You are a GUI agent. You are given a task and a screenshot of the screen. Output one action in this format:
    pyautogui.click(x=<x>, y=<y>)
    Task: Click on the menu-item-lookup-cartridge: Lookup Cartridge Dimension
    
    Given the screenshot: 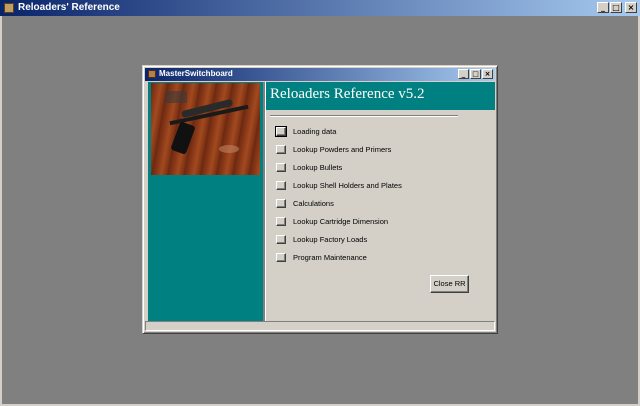 What is the action you would take?
    pyautogui.click(x=339, y=221)
    